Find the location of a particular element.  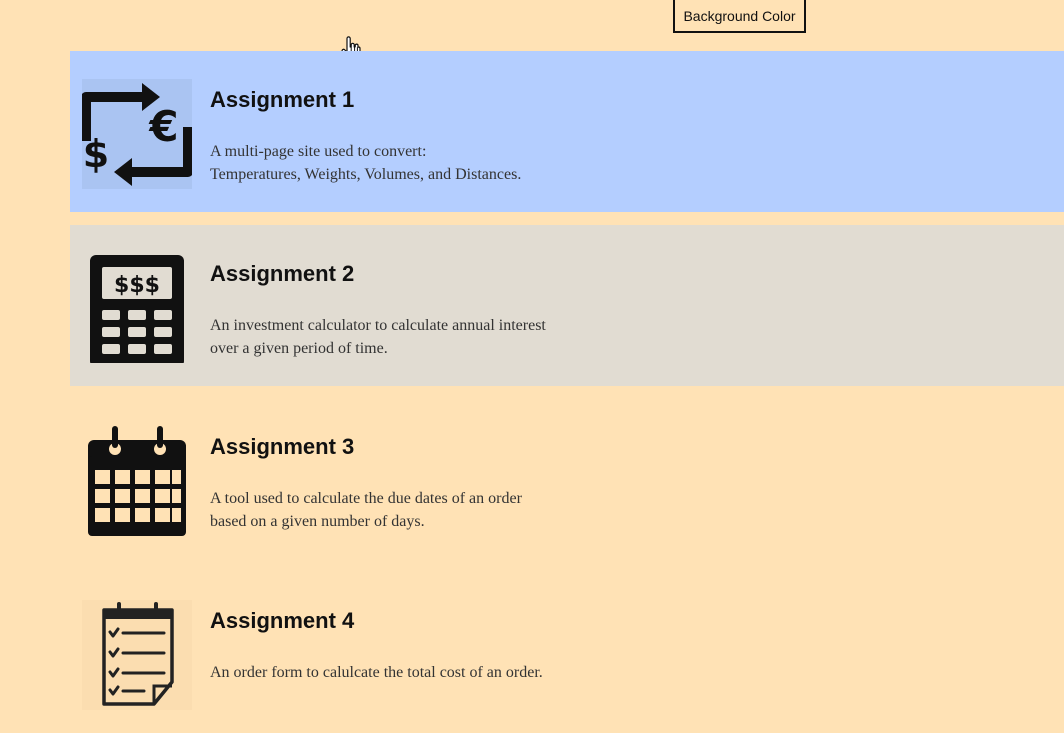

background-color-button: Background Color is located at coordinates (739, 16).